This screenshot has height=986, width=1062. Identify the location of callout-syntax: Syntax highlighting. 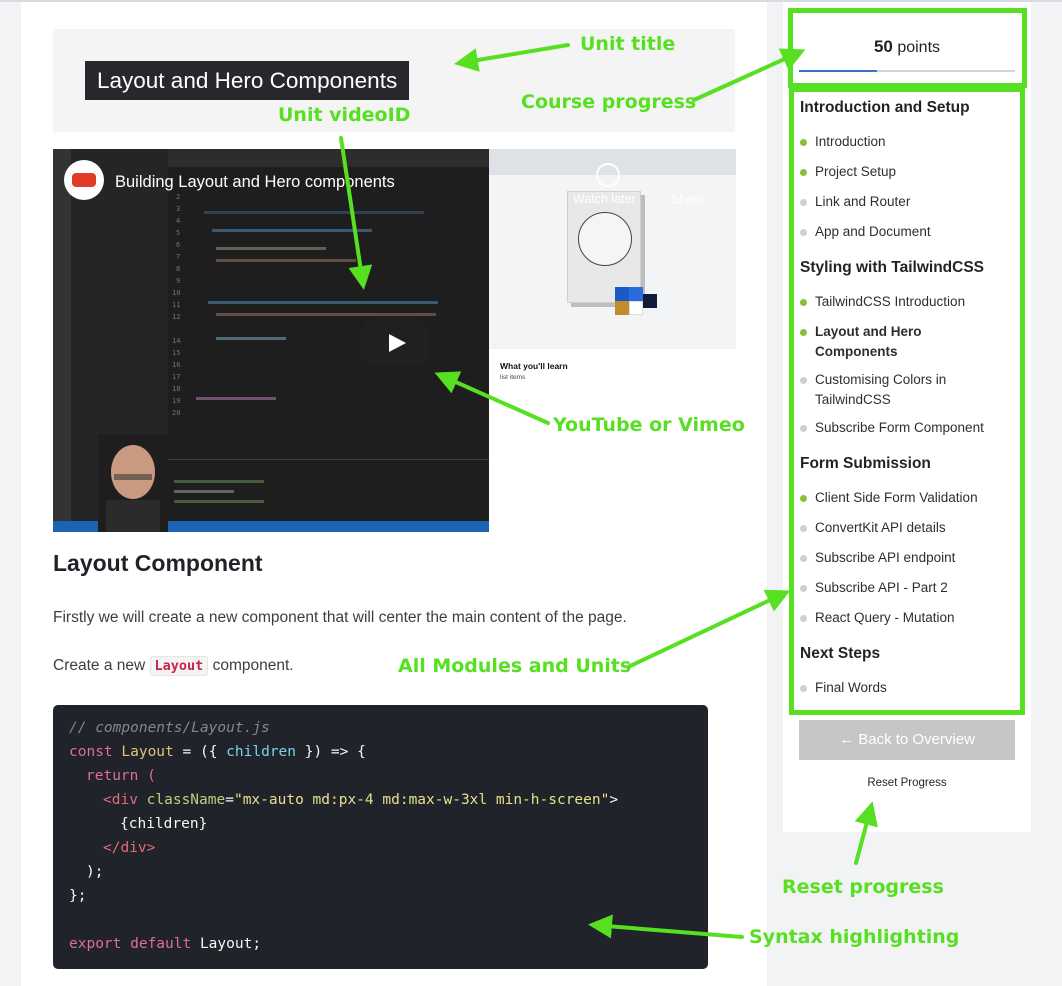
(854, 937).